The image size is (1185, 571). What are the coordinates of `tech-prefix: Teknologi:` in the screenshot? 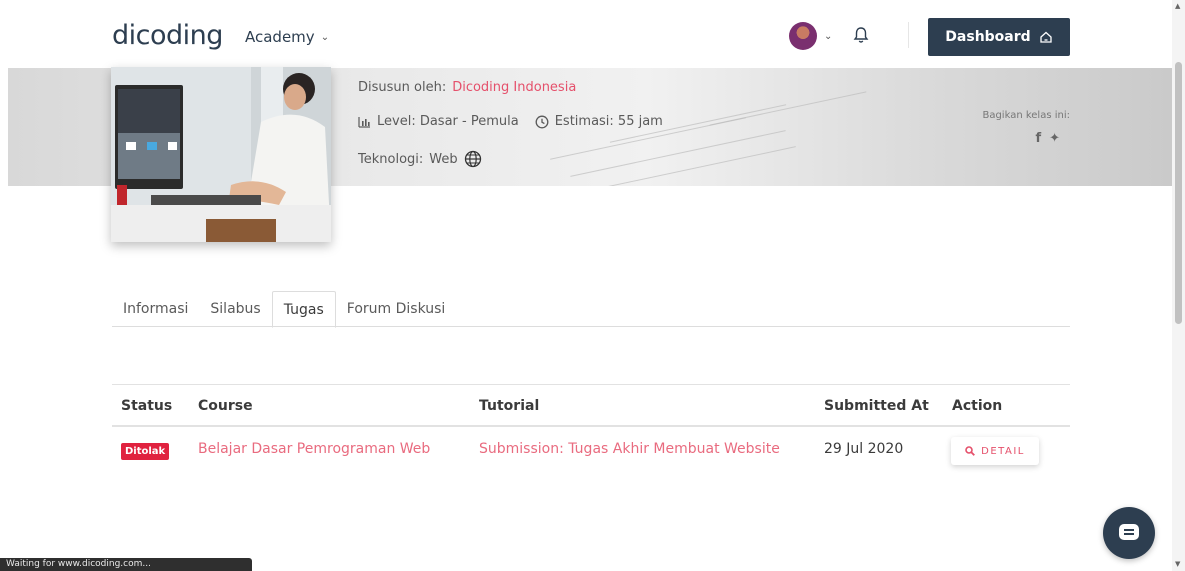 It's located at (391, 159).